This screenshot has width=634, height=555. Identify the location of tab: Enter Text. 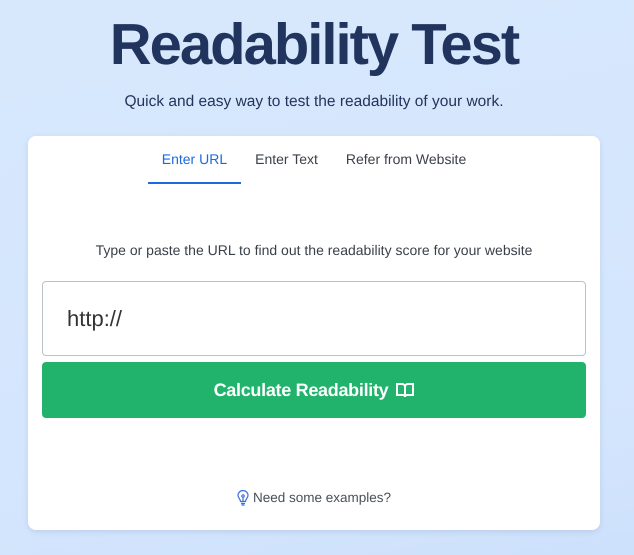
(286, 160).